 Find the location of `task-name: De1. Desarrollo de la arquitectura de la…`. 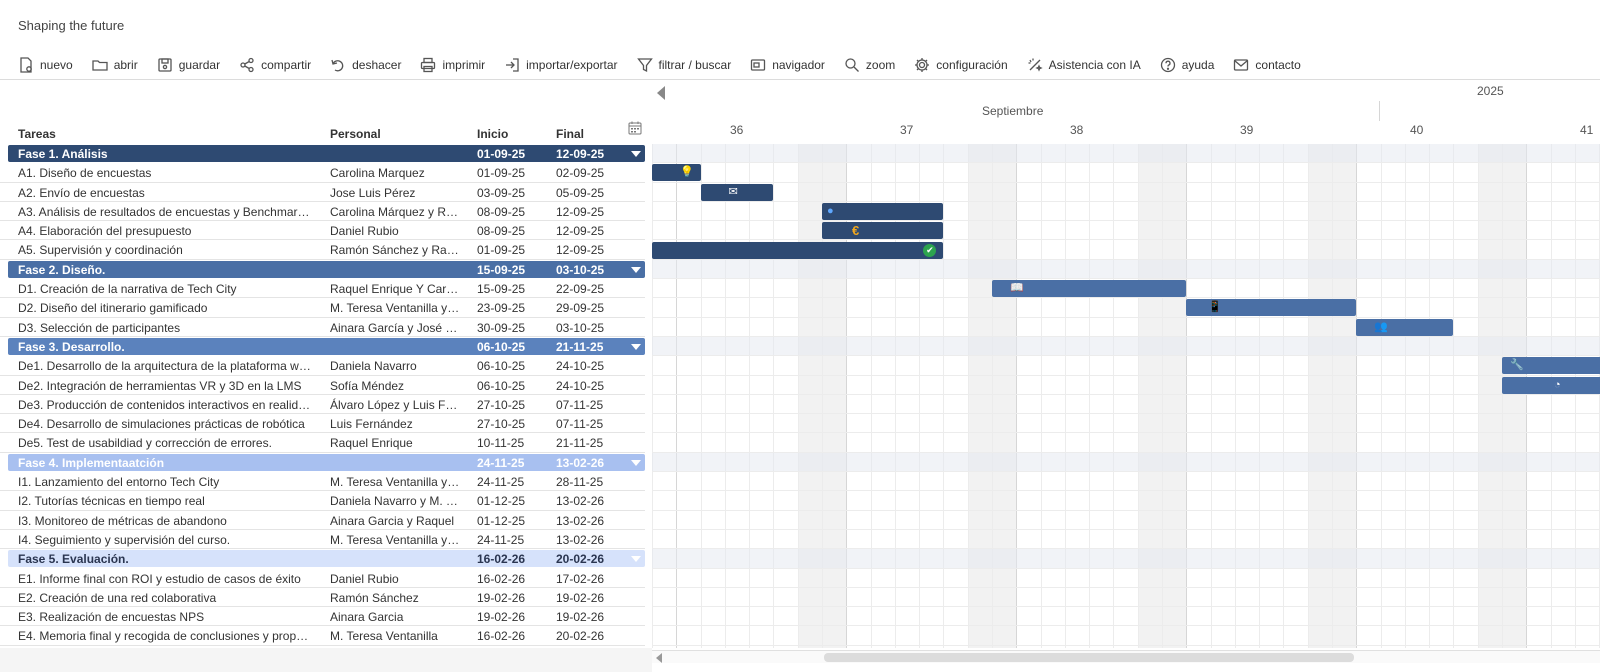

task-name: De1. Desarrollo de la arquitectura de la… is located at coordinates (164, 366).